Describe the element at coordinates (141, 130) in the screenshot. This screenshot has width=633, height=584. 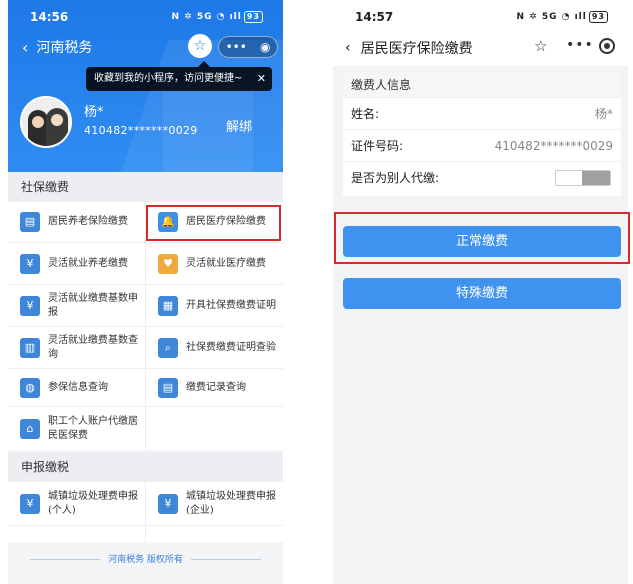
I see `user-id-number: 410482*******0029` at that location.